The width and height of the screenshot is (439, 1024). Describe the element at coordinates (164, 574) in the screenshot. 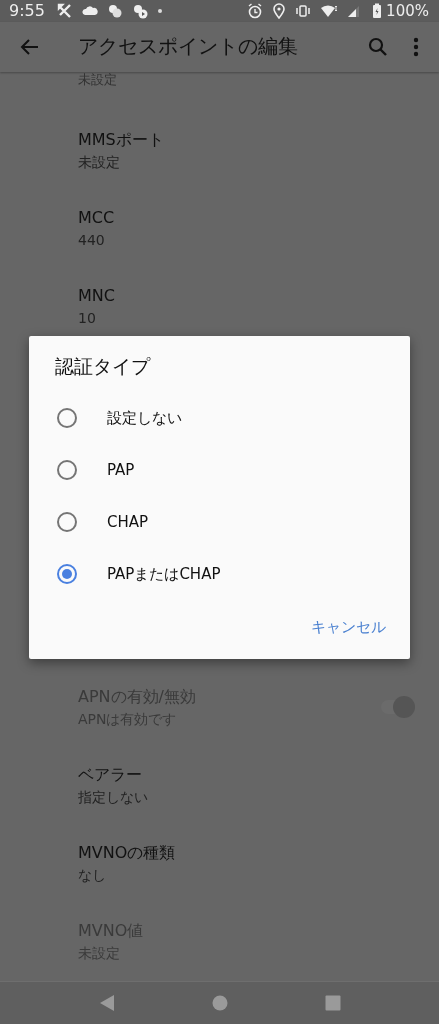

I see `option-label: PAPまたはCHAP` at that location.